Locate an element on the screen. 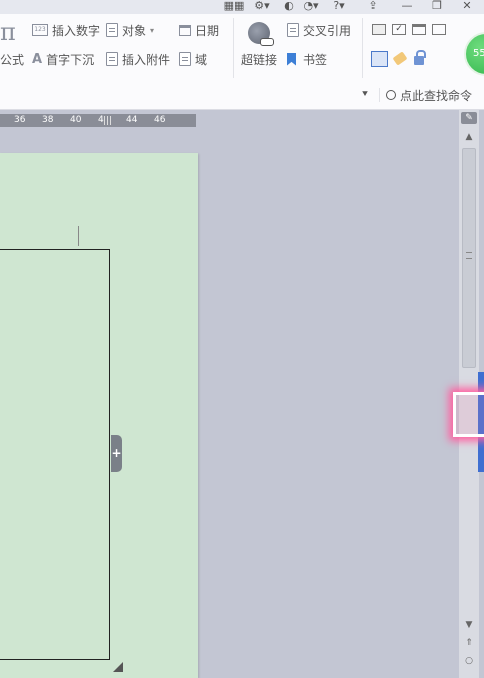 The image size is (484, 678). pi-icon: π is located at coordinates (8, 32).